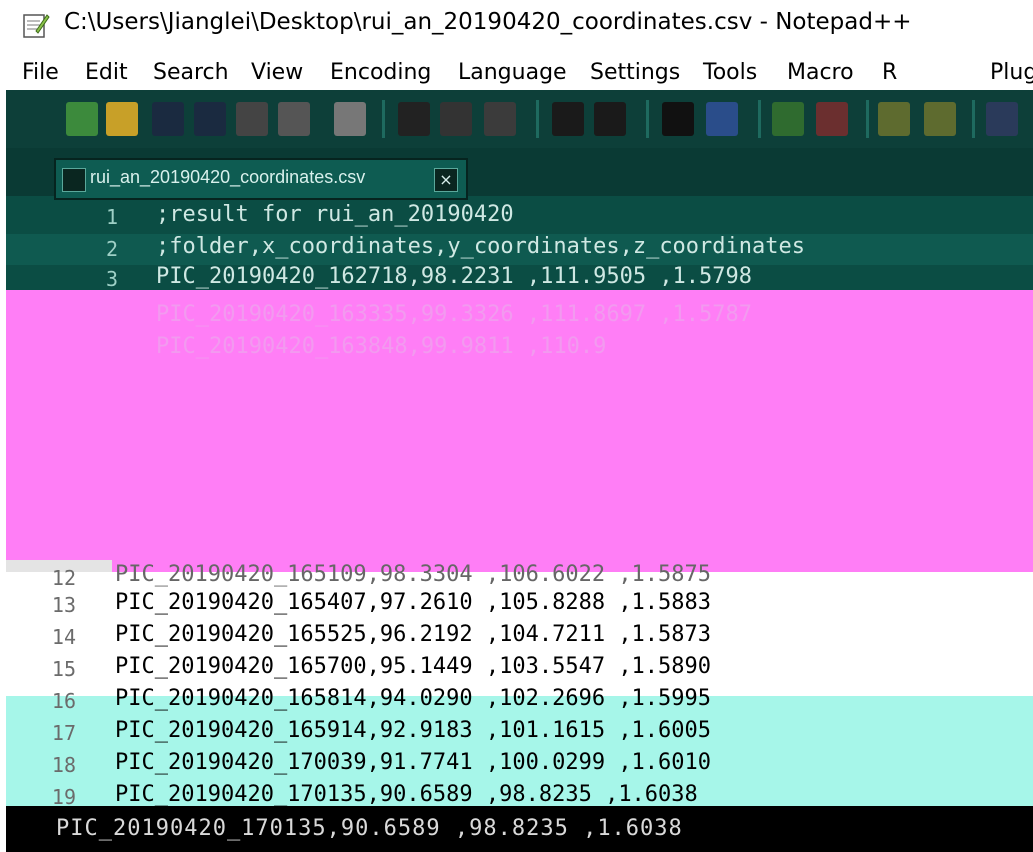 This screenshot has height=852, width=1033. I want to click on menu-file: File, so click(40, 72).